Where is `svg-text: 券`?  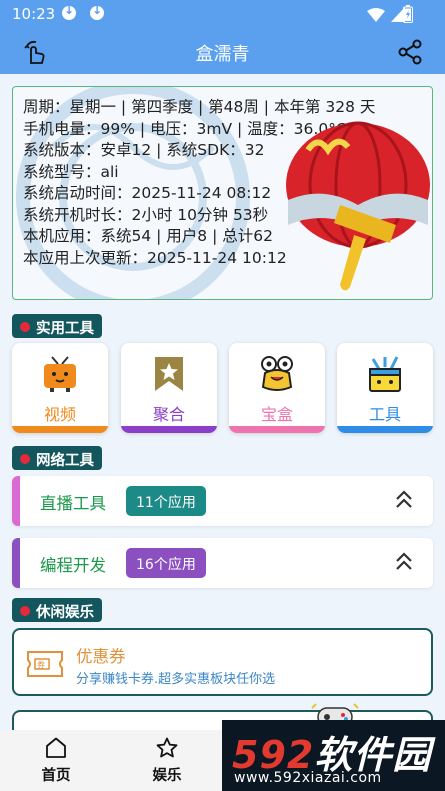
svg-text: 券 is located at coordinates (41, 665).